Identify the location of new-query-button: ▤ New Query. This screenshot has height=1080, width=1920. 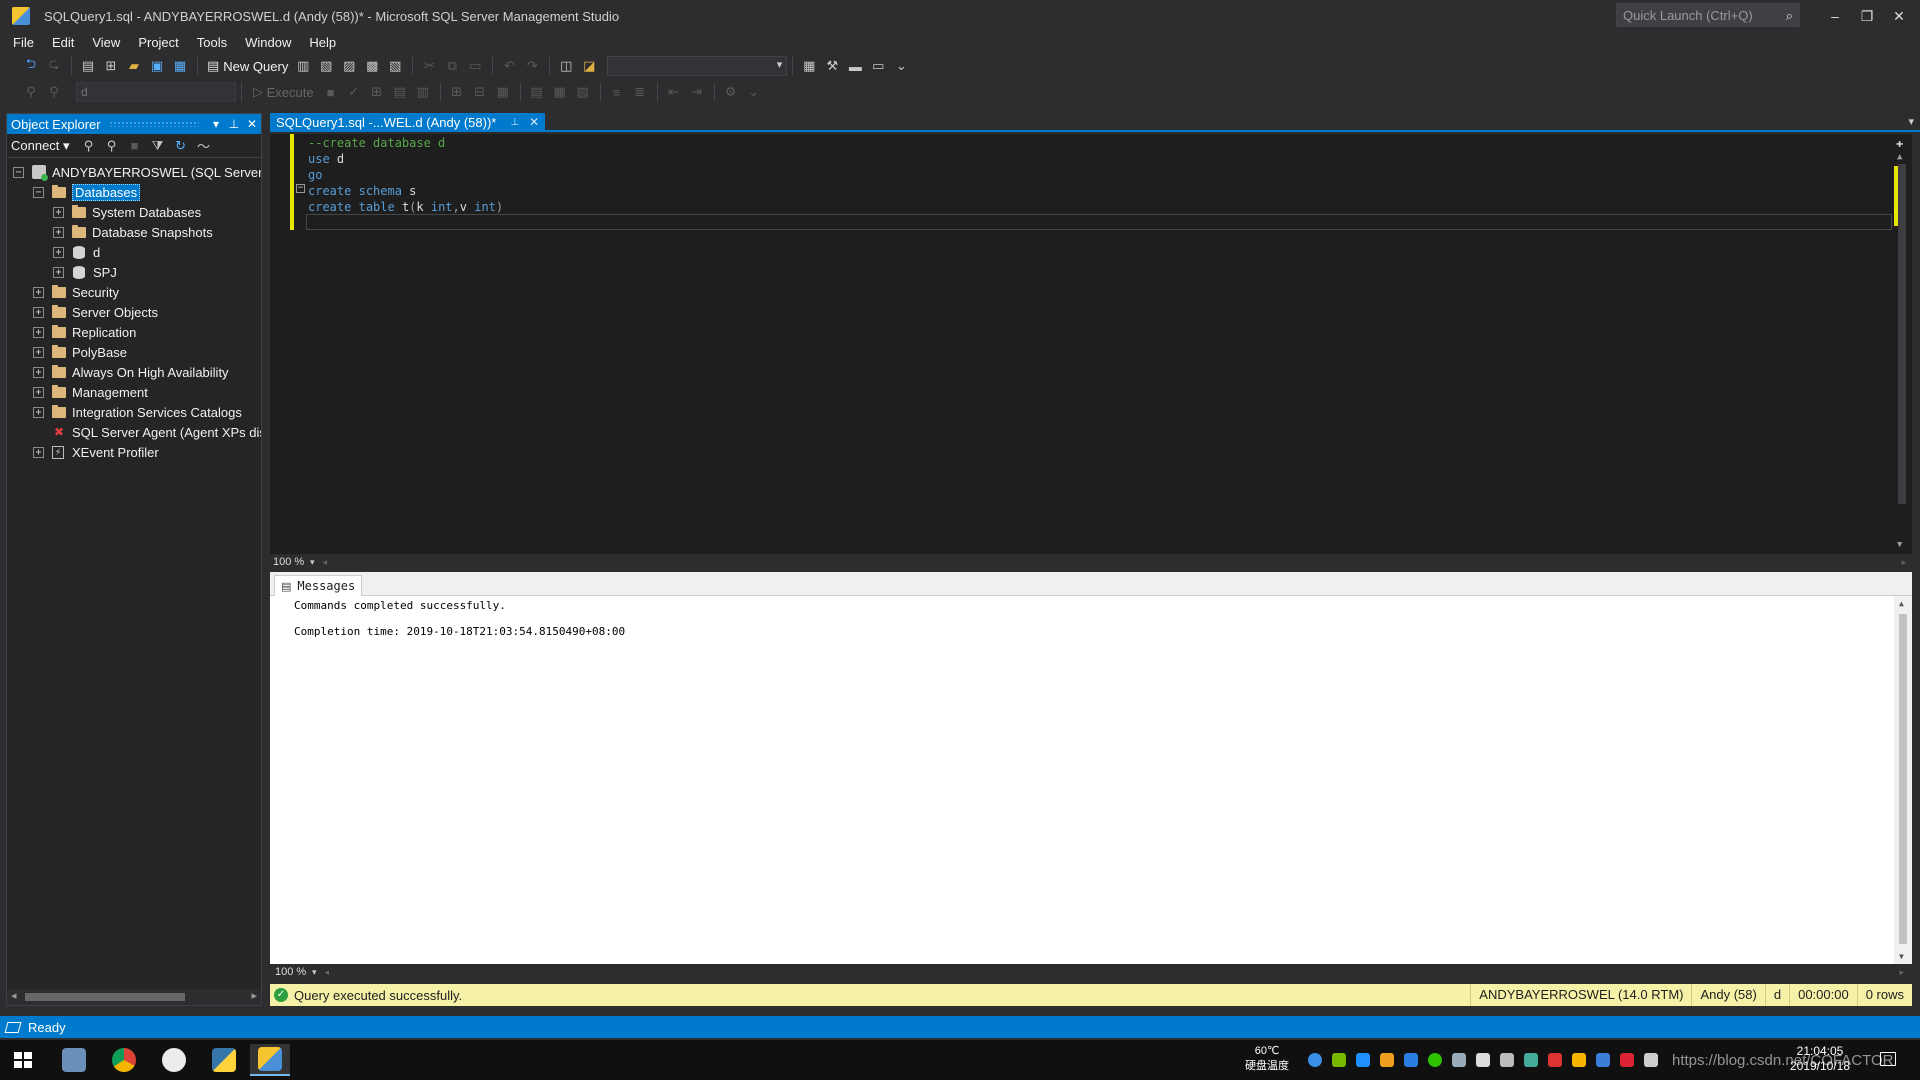
(247, 66).